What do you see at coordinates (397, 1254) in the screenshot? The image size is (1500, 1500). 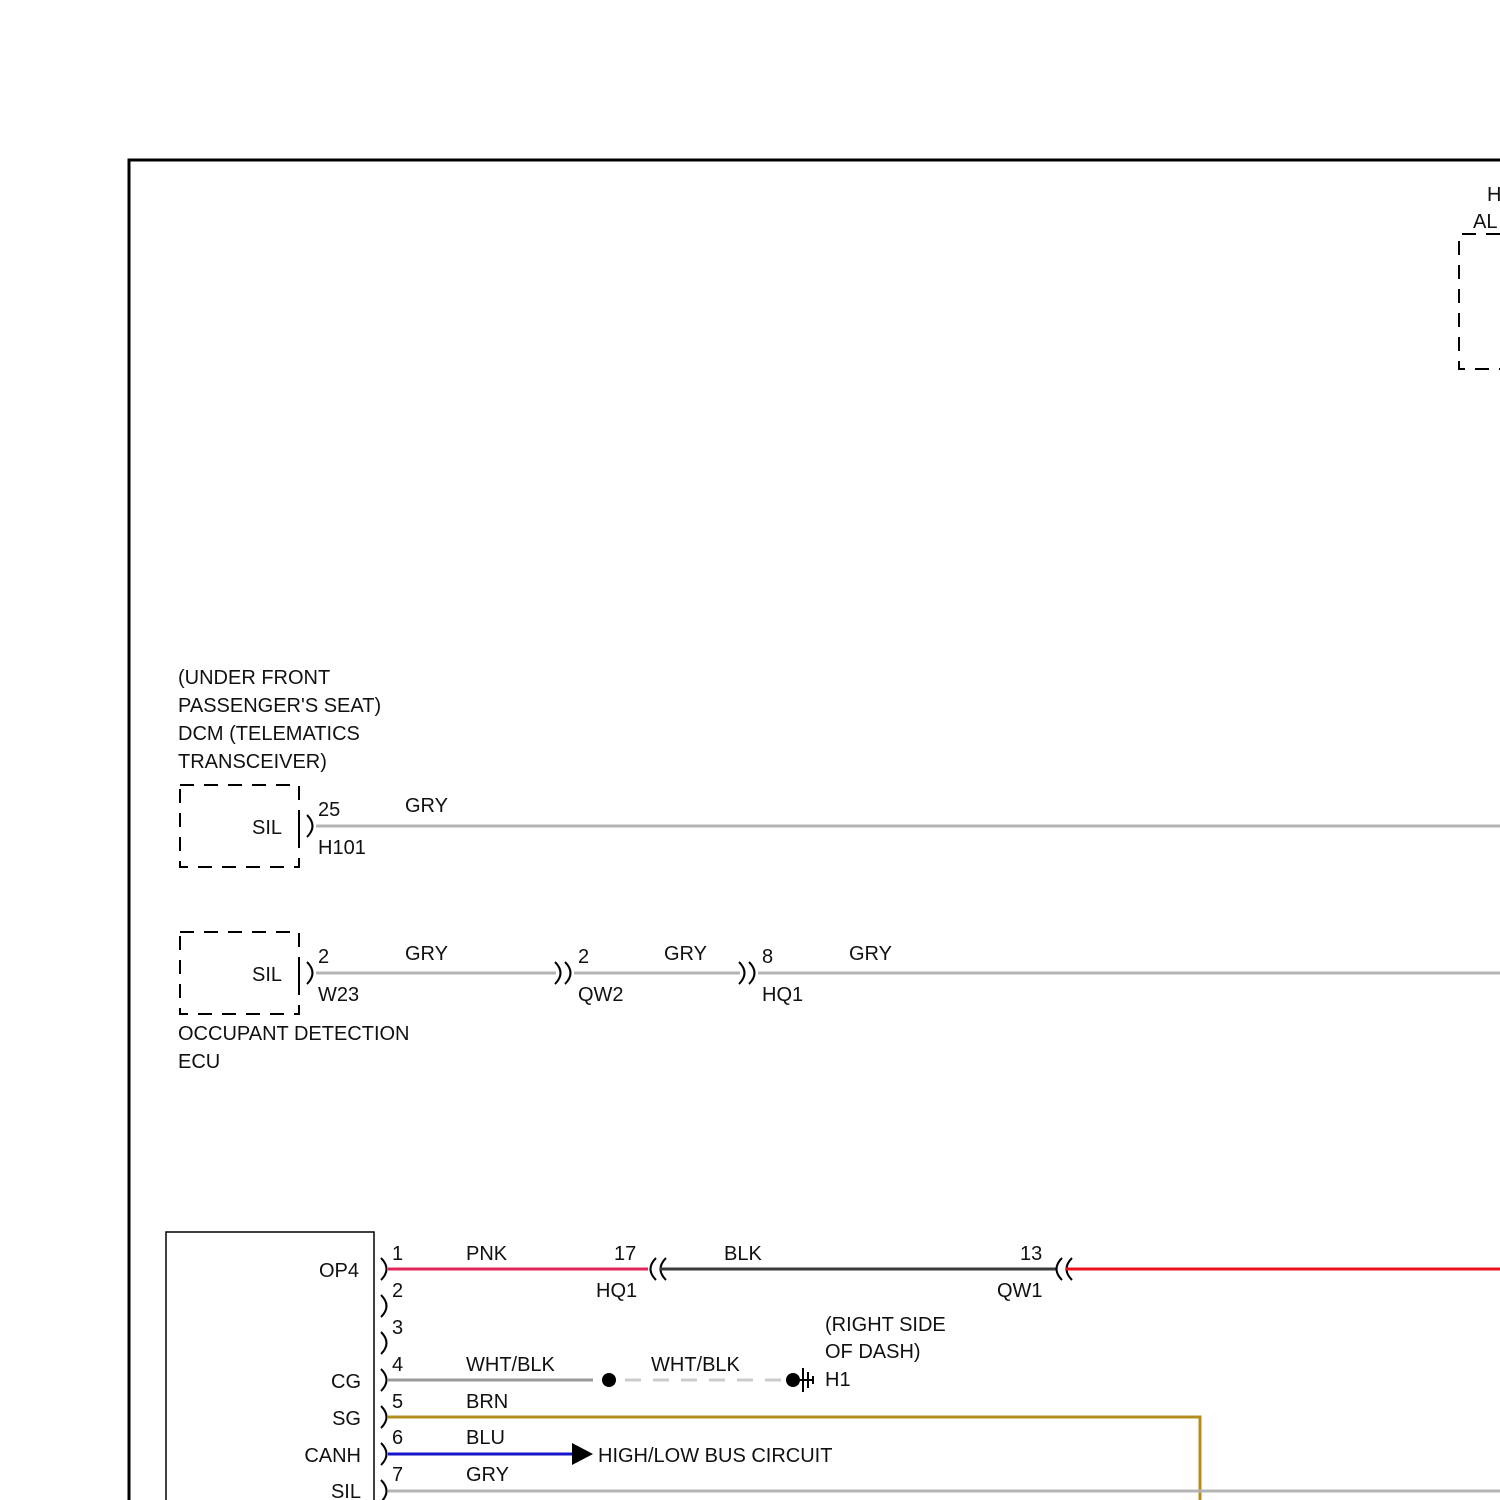 I see `dlc-pin-1-number: 1` at bounding box center [397, 1254].